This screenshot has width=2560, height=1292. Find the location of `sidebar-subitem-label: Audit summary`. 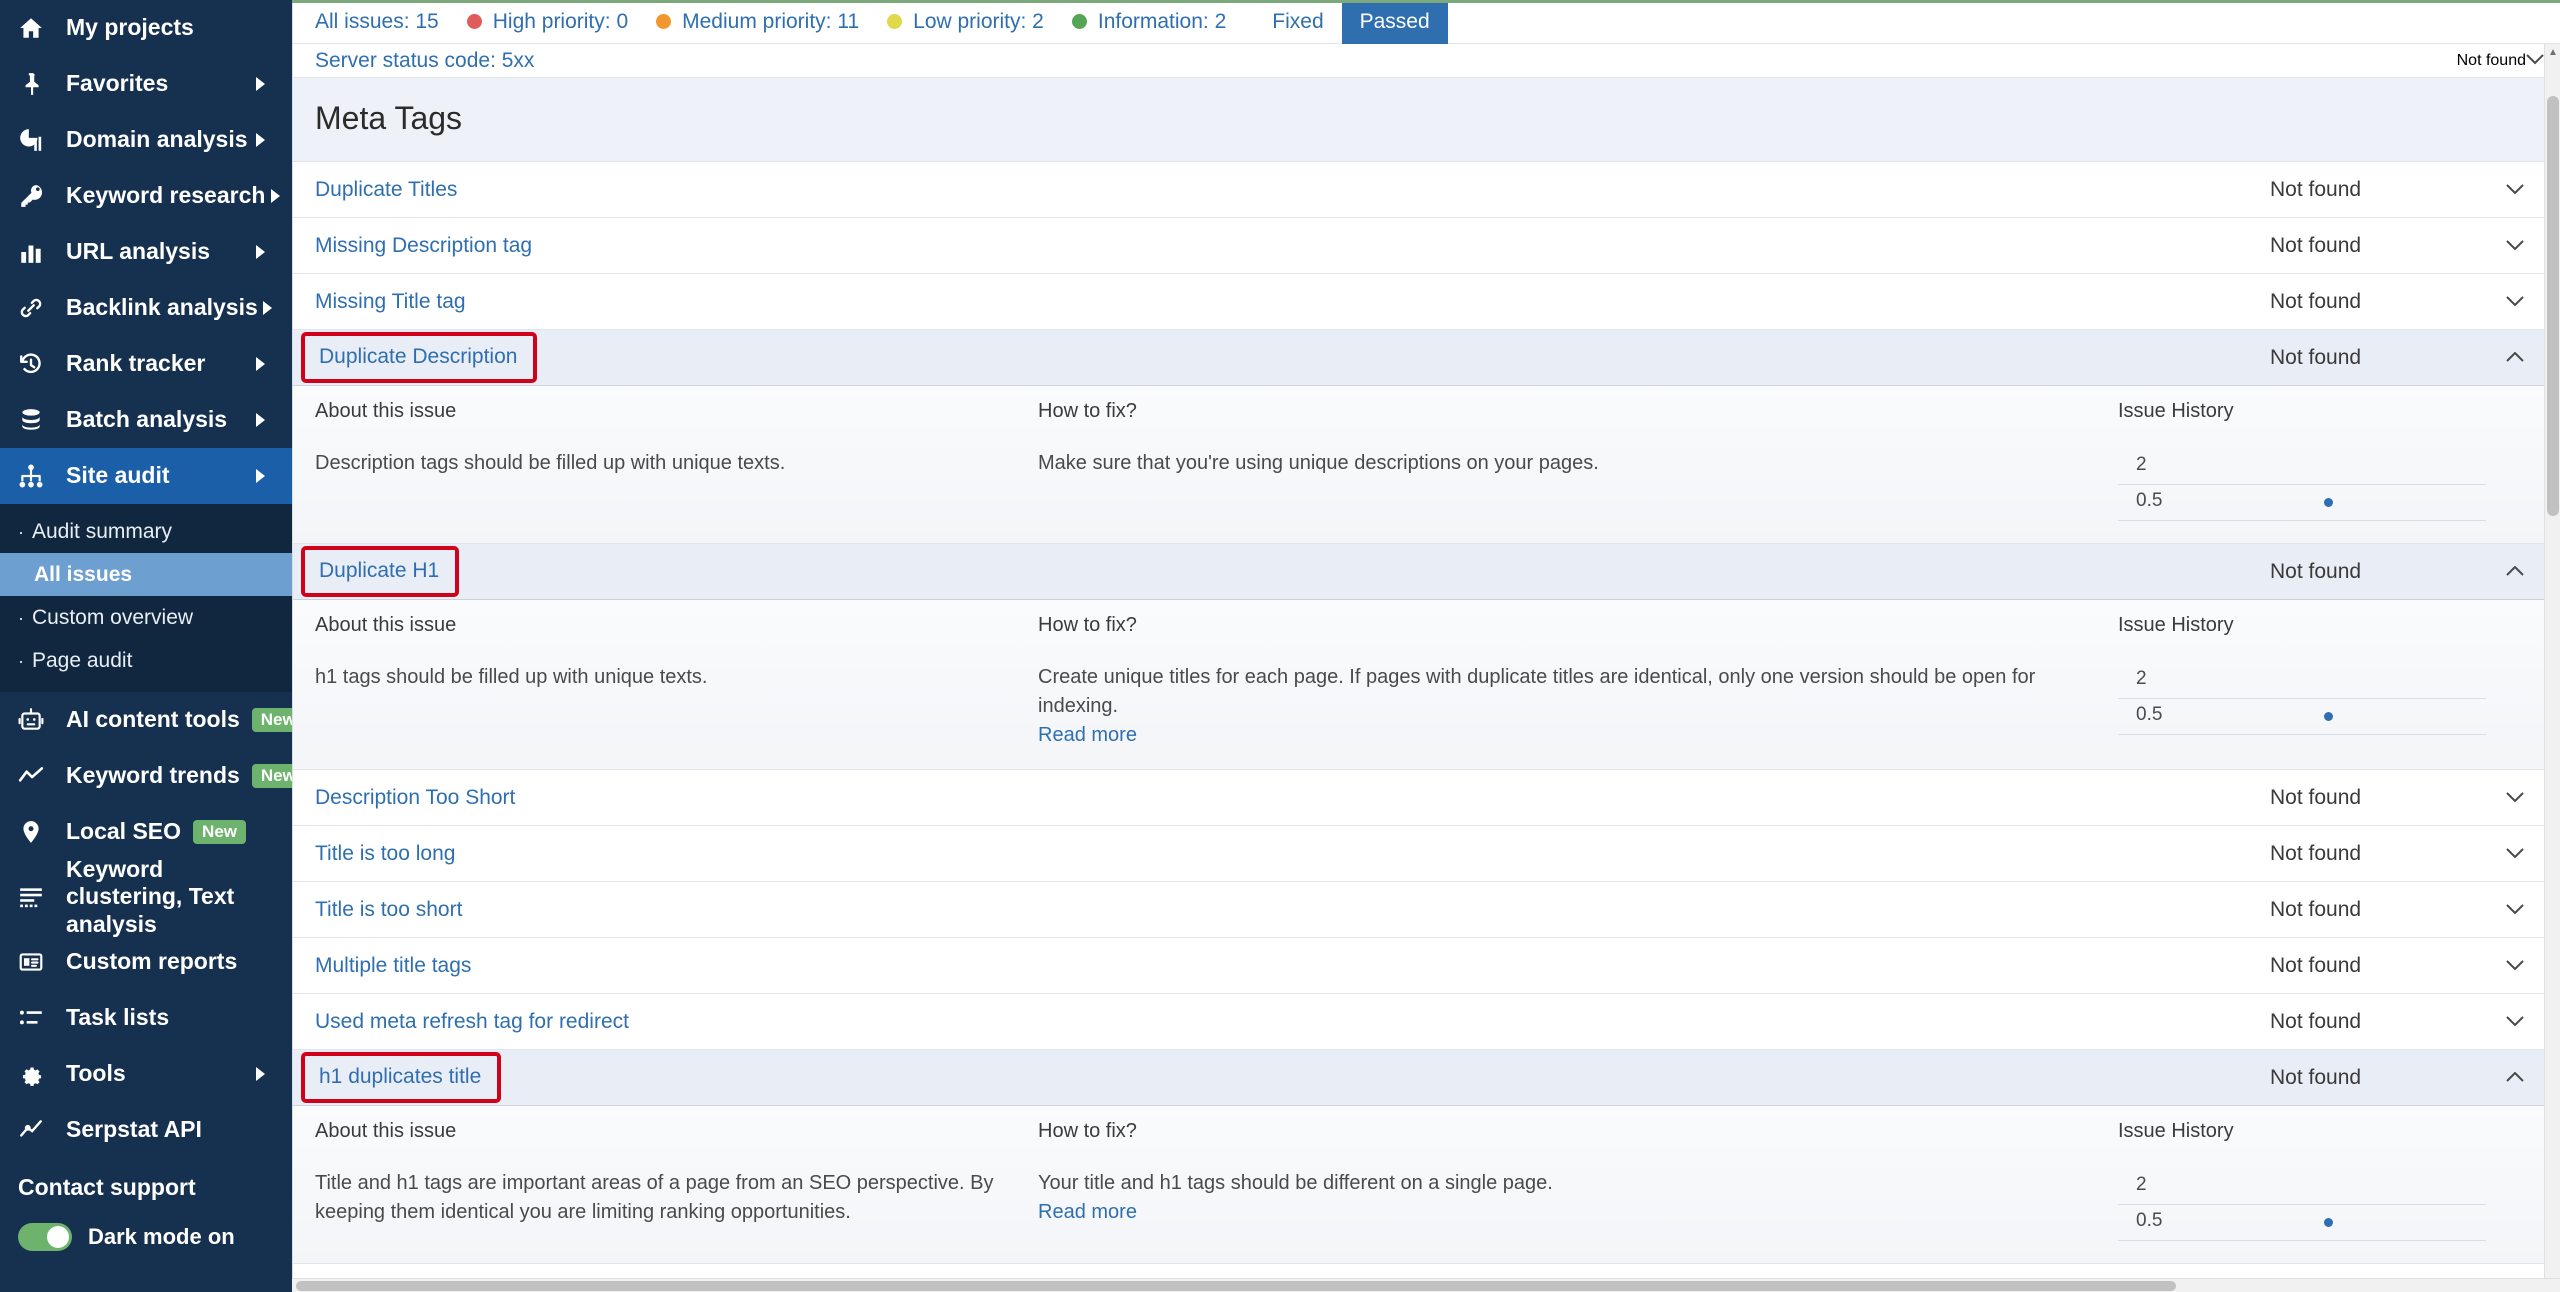

sidebar-subitem-label: Audit summary is located at coordinates (102, 531).